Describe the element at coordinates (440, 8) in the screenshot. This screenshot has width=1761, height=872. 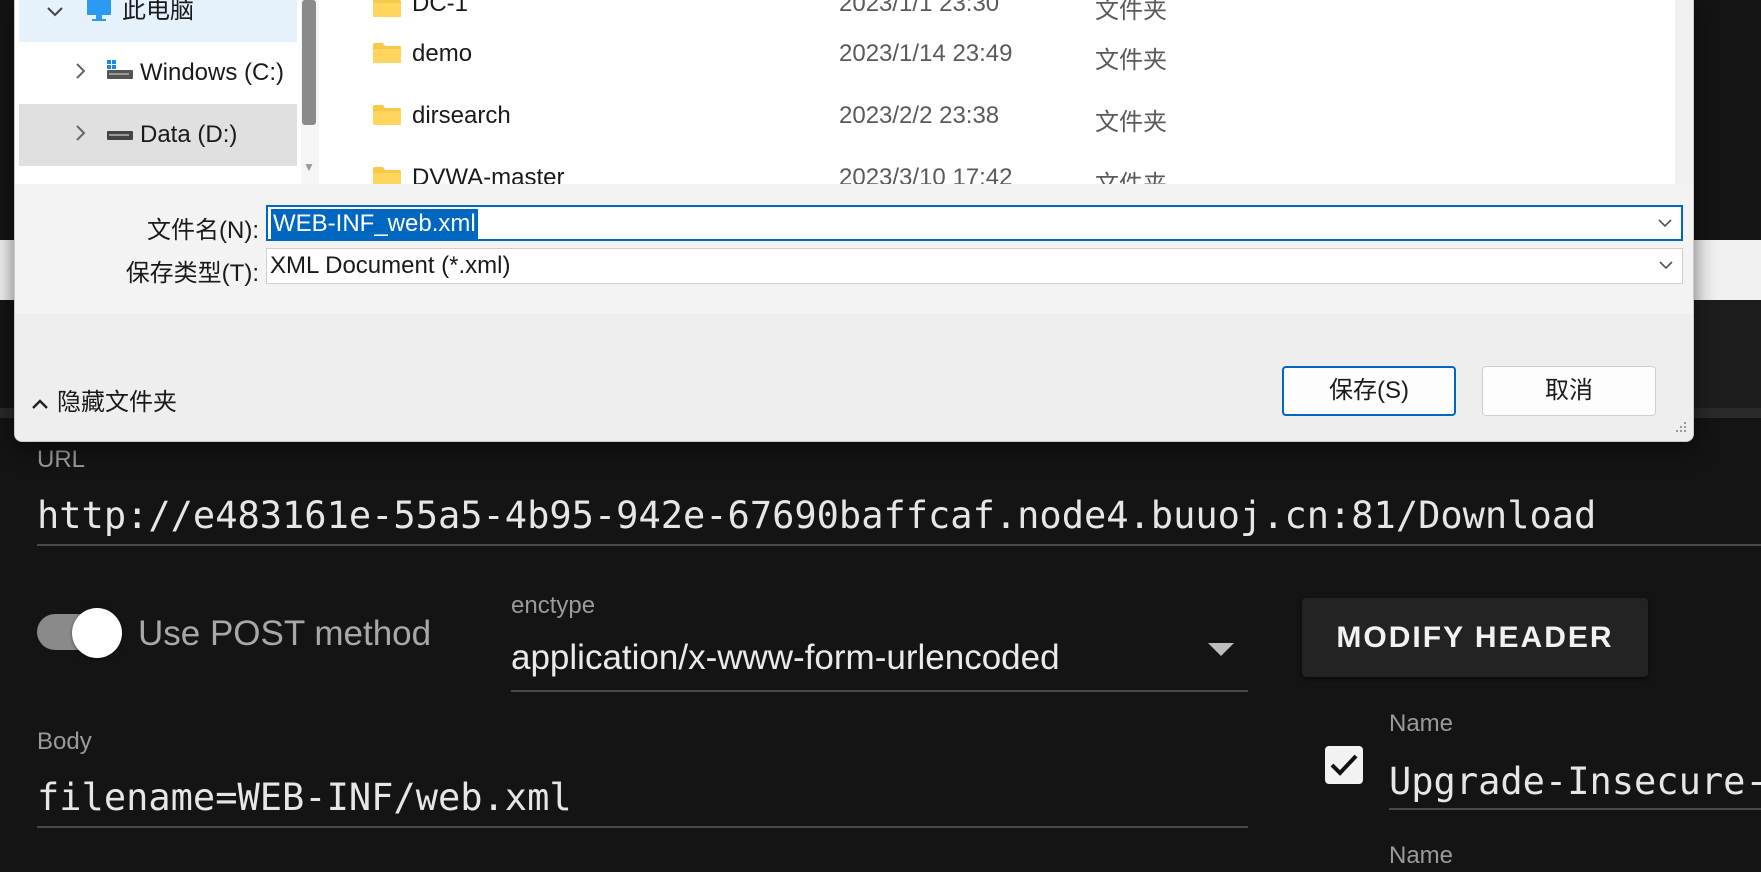
I see `file-name: DC-1` at that location.